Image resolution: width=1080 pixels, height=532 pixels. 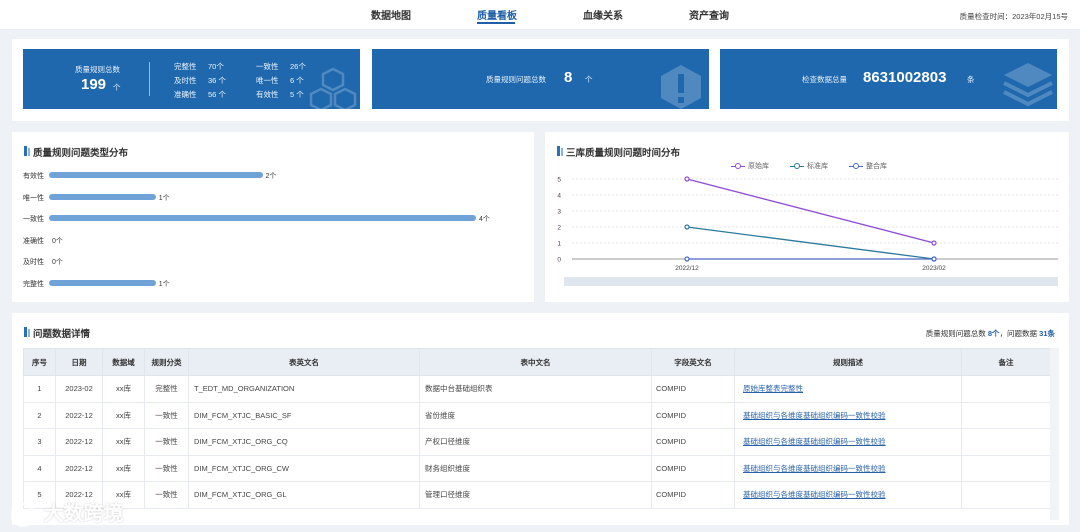 I want to click on top-bar: 数据地图 质量看板 血缘关系 资产查询 质量检查时间：2023年02月15号, so click(x=540, y=15).